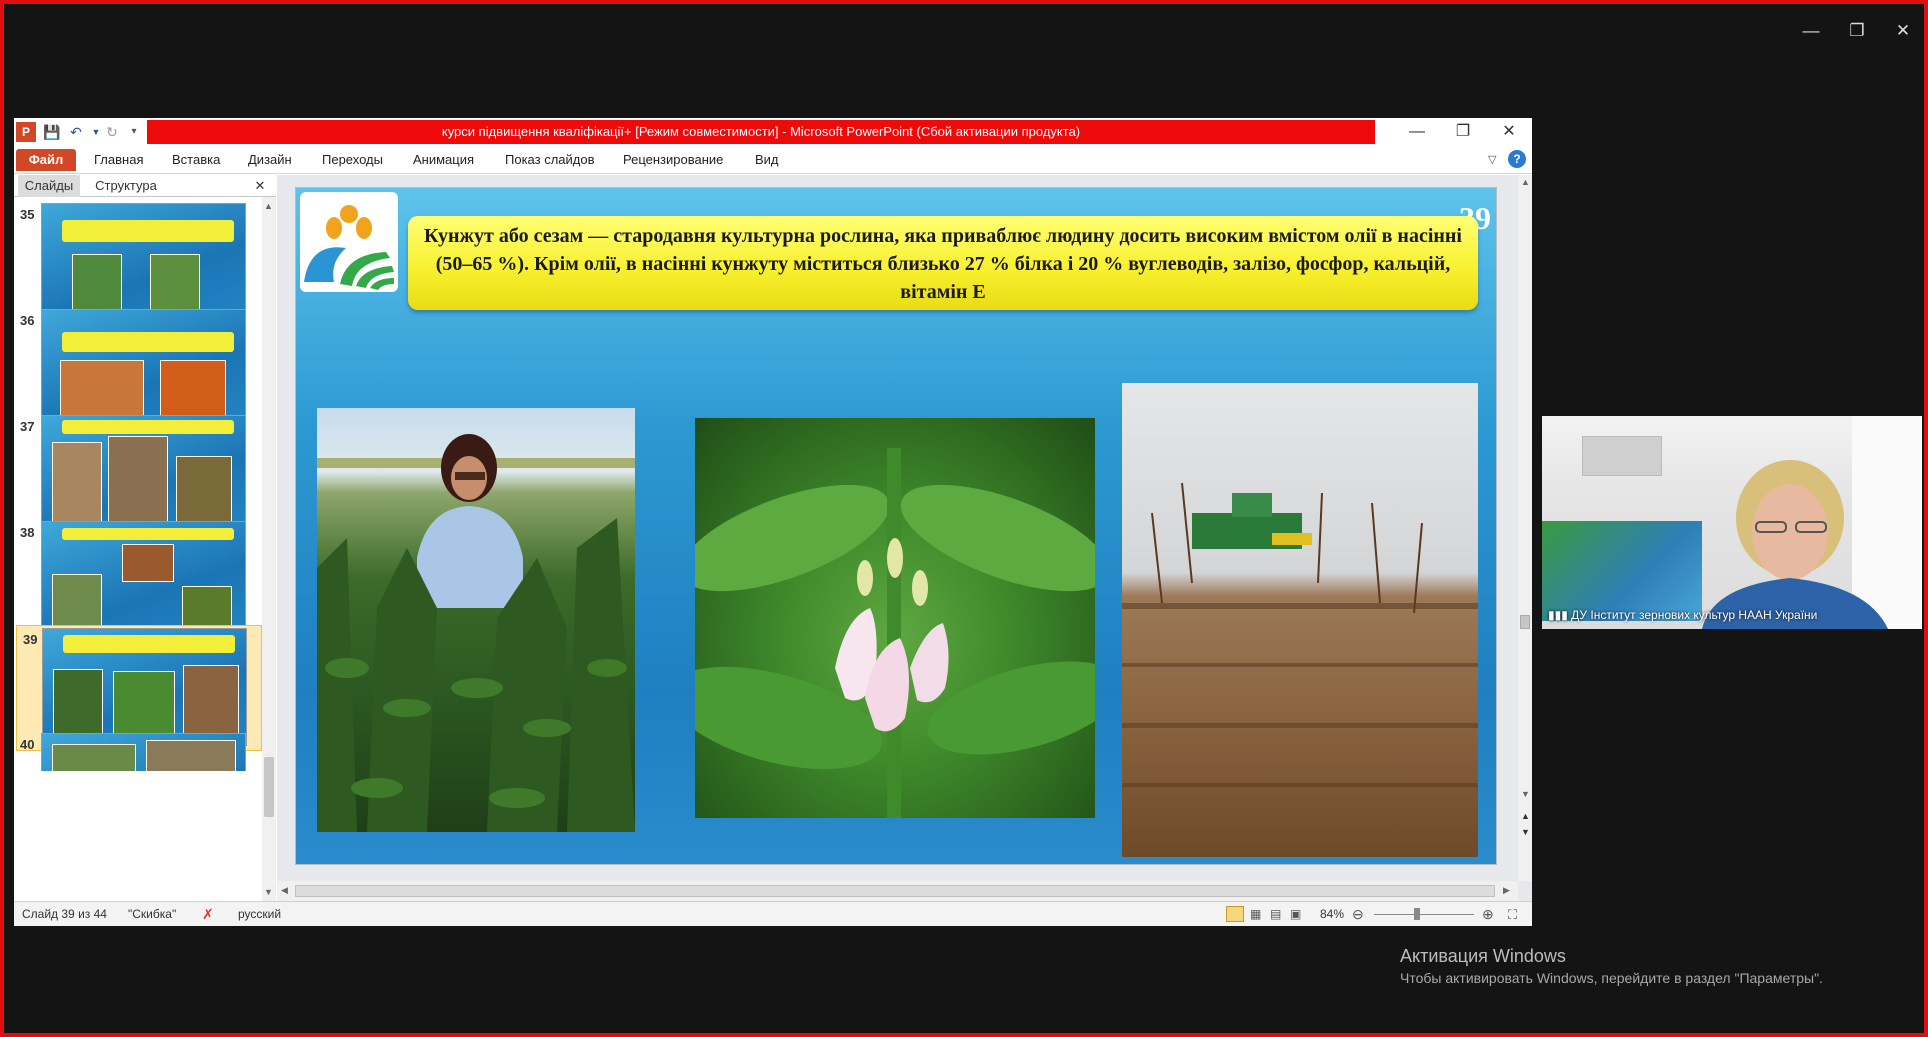 The image size is (1928, 1037). I want to click on previous-slide-icon: ▲, so click(1525, 816).